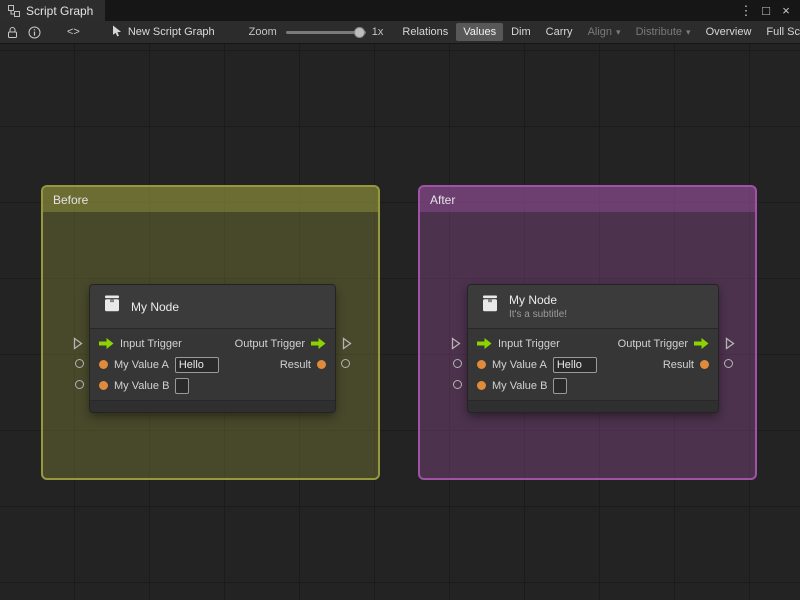  I want to click on zoom-slider, so click(325, 32).